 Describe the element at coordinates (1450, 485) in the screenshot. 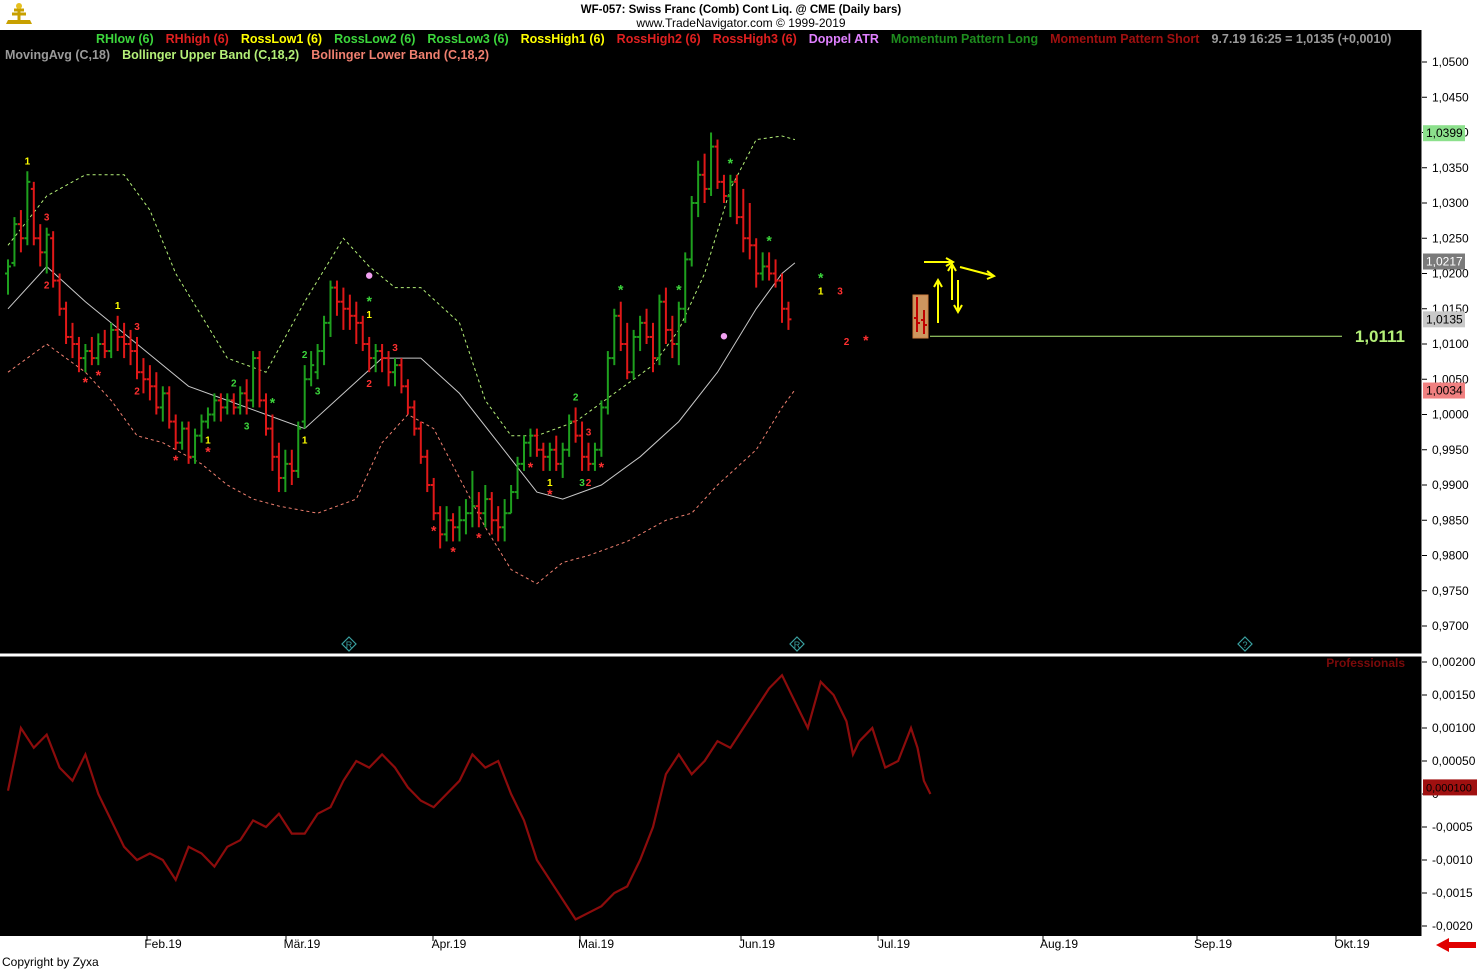

I see `price-axis-label: 0,9900` at that location.